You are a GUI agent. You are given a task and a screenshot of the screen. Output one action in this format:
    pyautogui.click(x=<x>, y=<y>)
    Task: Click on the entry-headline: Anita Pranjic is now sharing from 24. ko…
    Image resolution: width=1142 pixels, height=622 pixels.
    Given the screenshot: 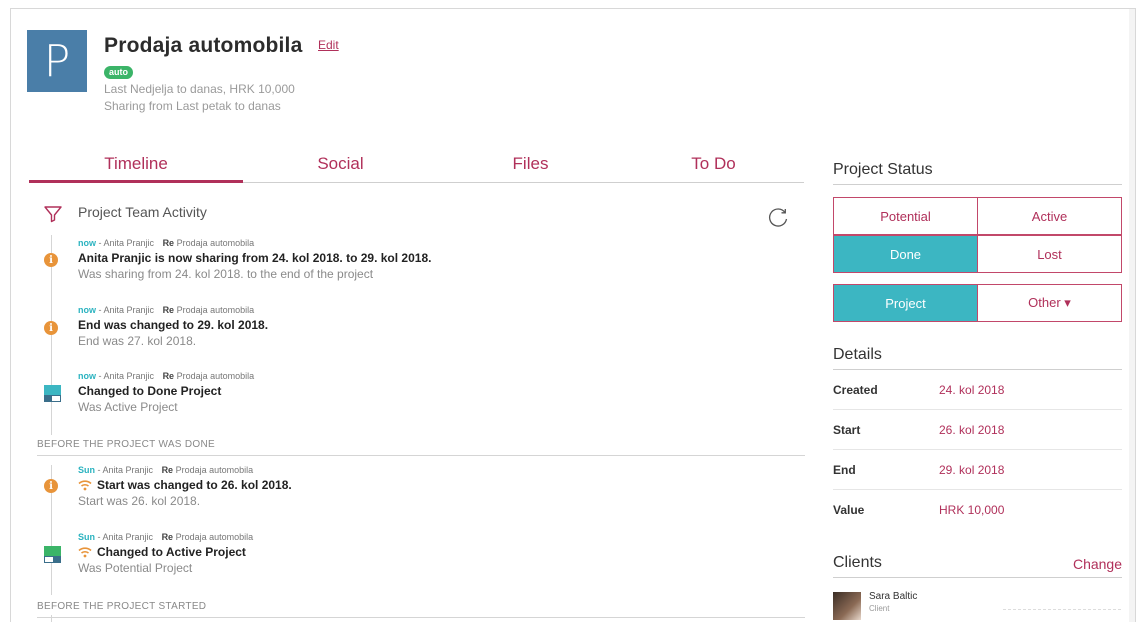 What is the action you would take?
    pyautogui.click(x=255, y=258)
    